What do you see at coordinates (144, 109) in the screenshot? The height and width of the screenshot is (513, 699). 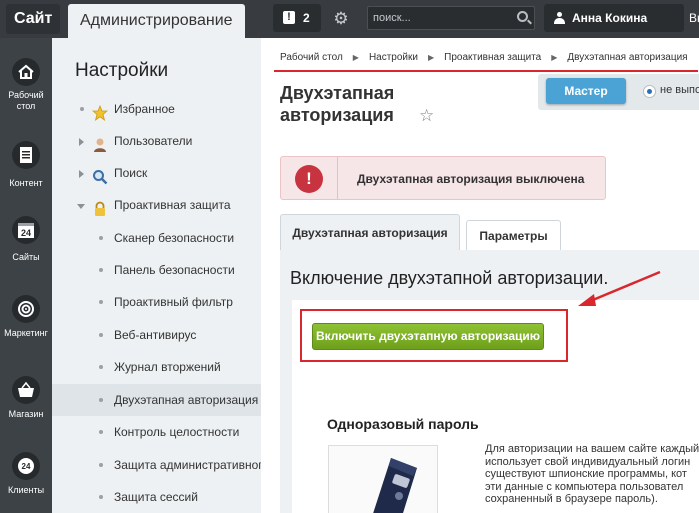 I see `menu-item-label: Избранное` at bounding box center [144, 109].